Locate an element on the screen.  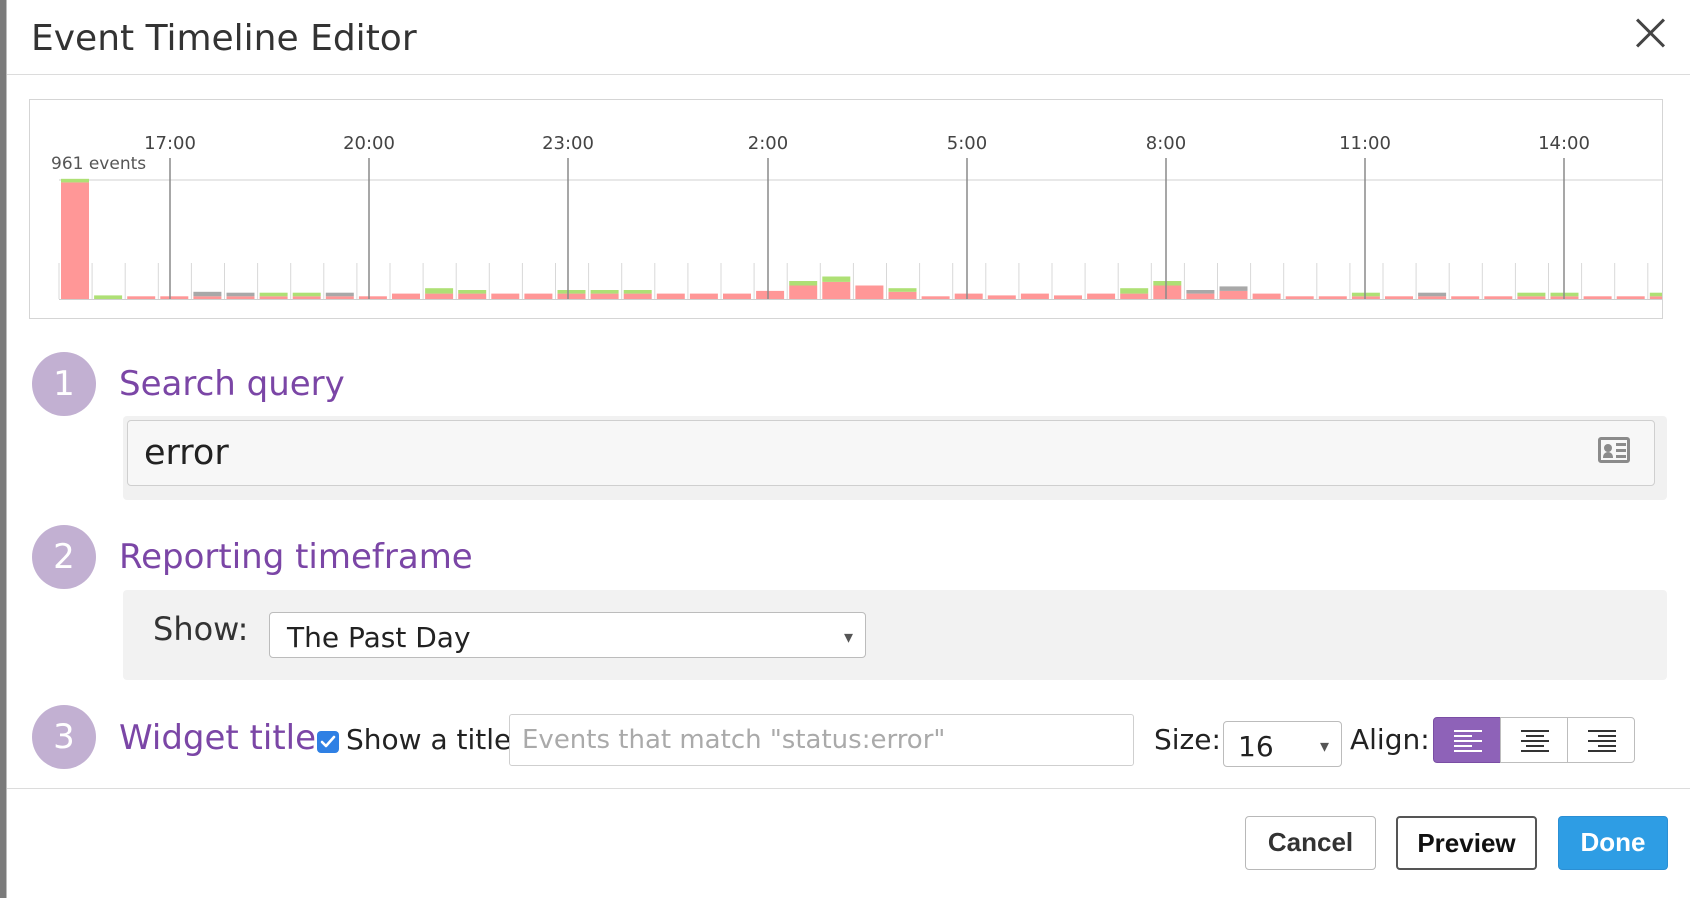
align-right-button is located at coordinates (1601, 740).